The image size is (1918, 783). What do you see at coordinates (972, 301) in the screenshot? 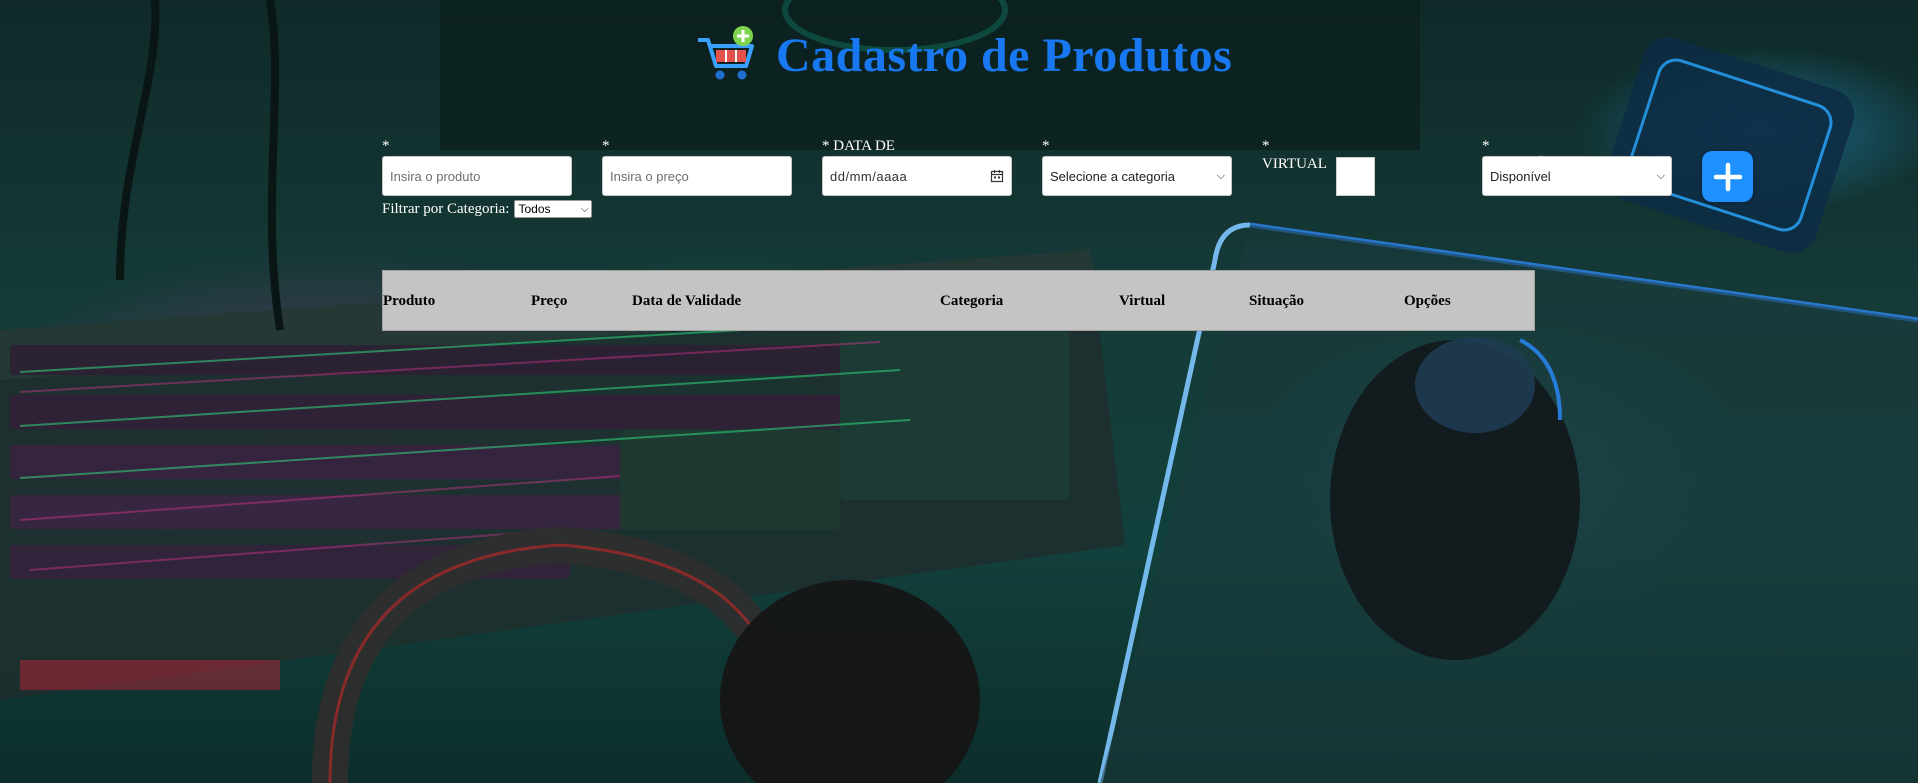
I see `column-header-categoria: Categoria` at bounding box center [972, 301].